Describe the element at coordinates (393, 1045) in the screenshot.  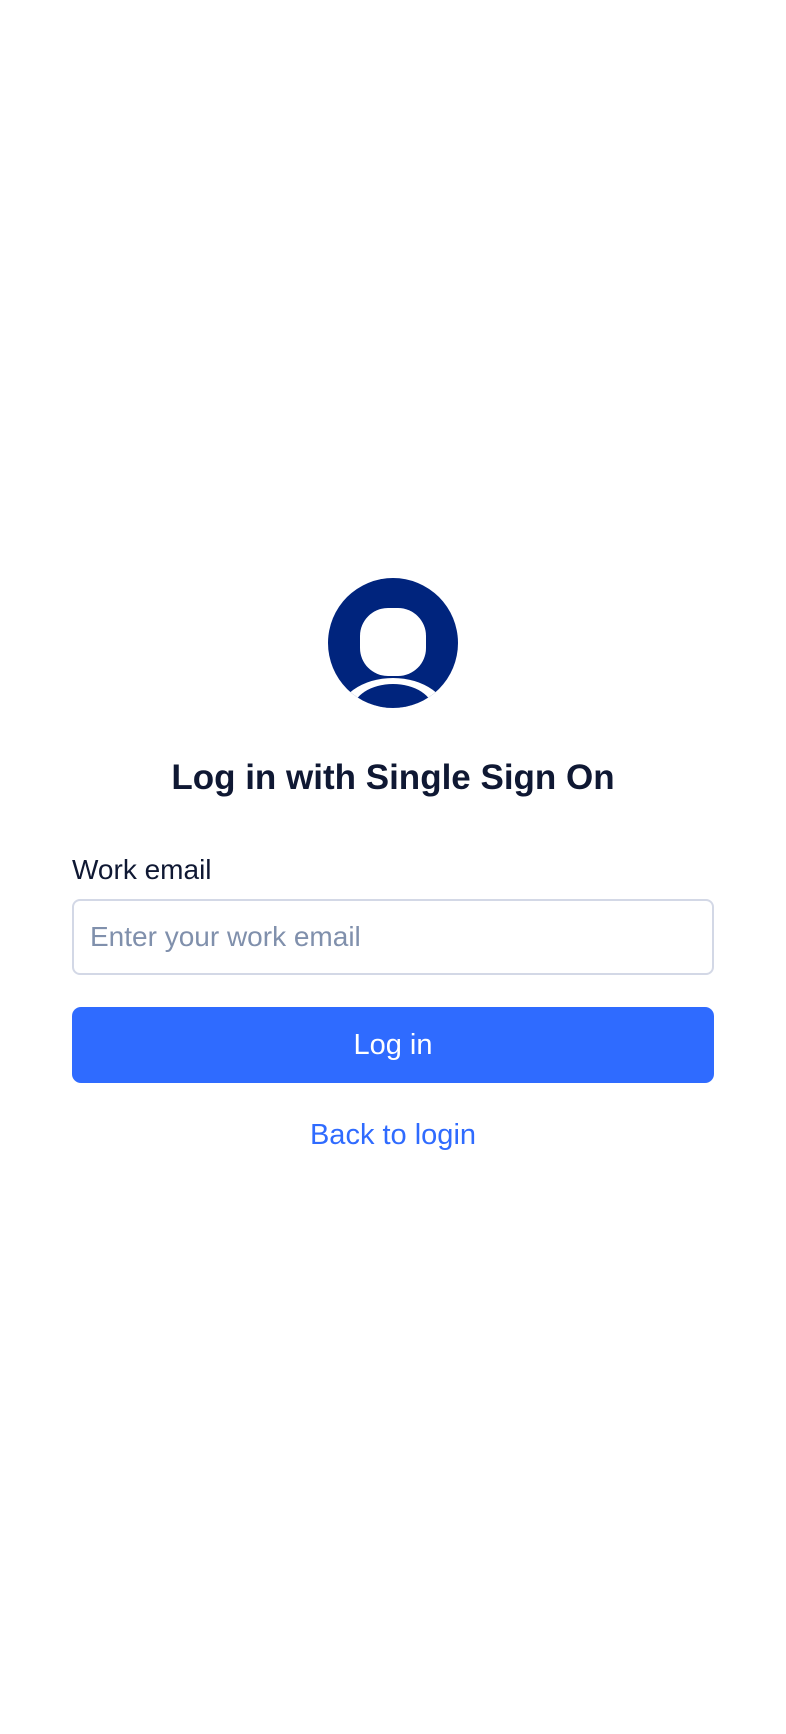
I see `log-in-button: Log in` at that location.